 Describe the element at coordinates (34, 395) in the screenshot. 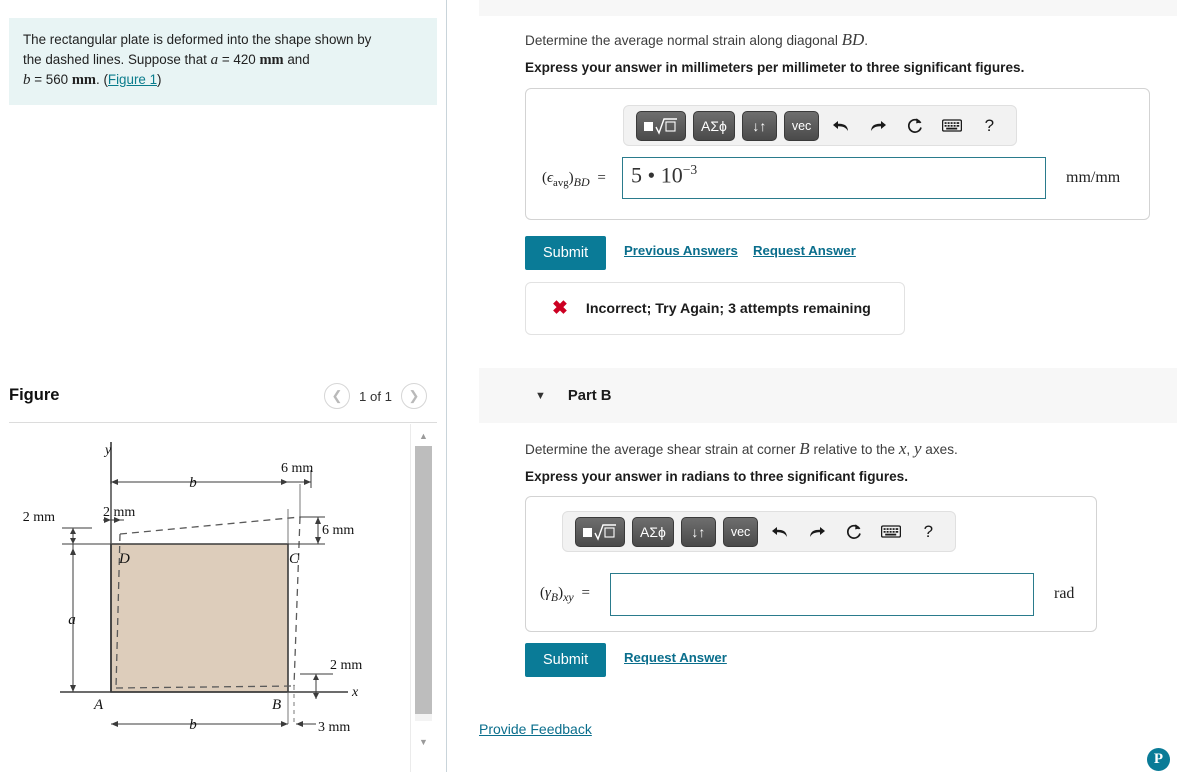

I see `figure-title: Figure` at that location.